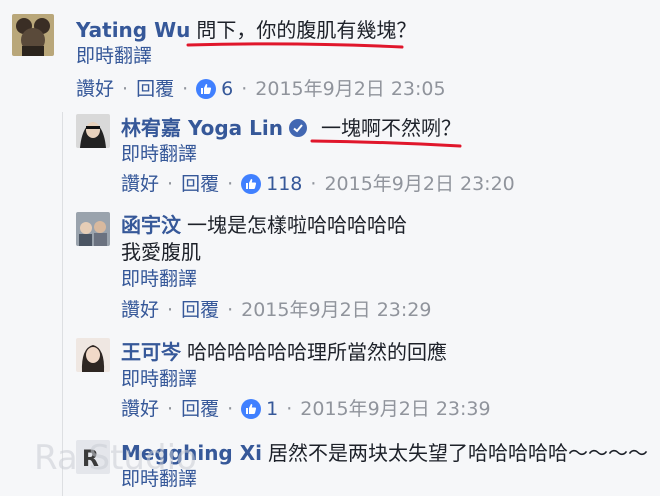 This screenshot has height=496, width=660. I want to click on like-count-badge: 6, so click(214, 89).